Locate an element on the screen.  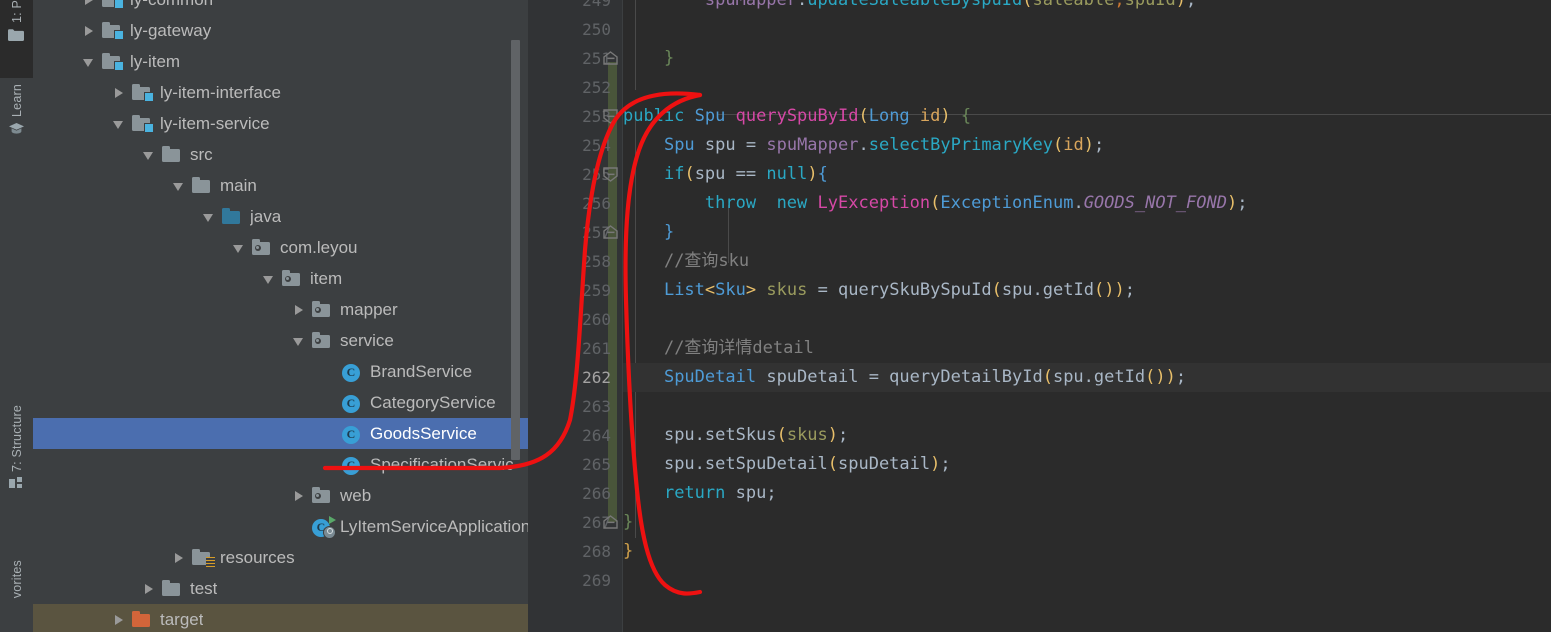
tree-item-label: com.leyou is located at coordinates (319, 247).